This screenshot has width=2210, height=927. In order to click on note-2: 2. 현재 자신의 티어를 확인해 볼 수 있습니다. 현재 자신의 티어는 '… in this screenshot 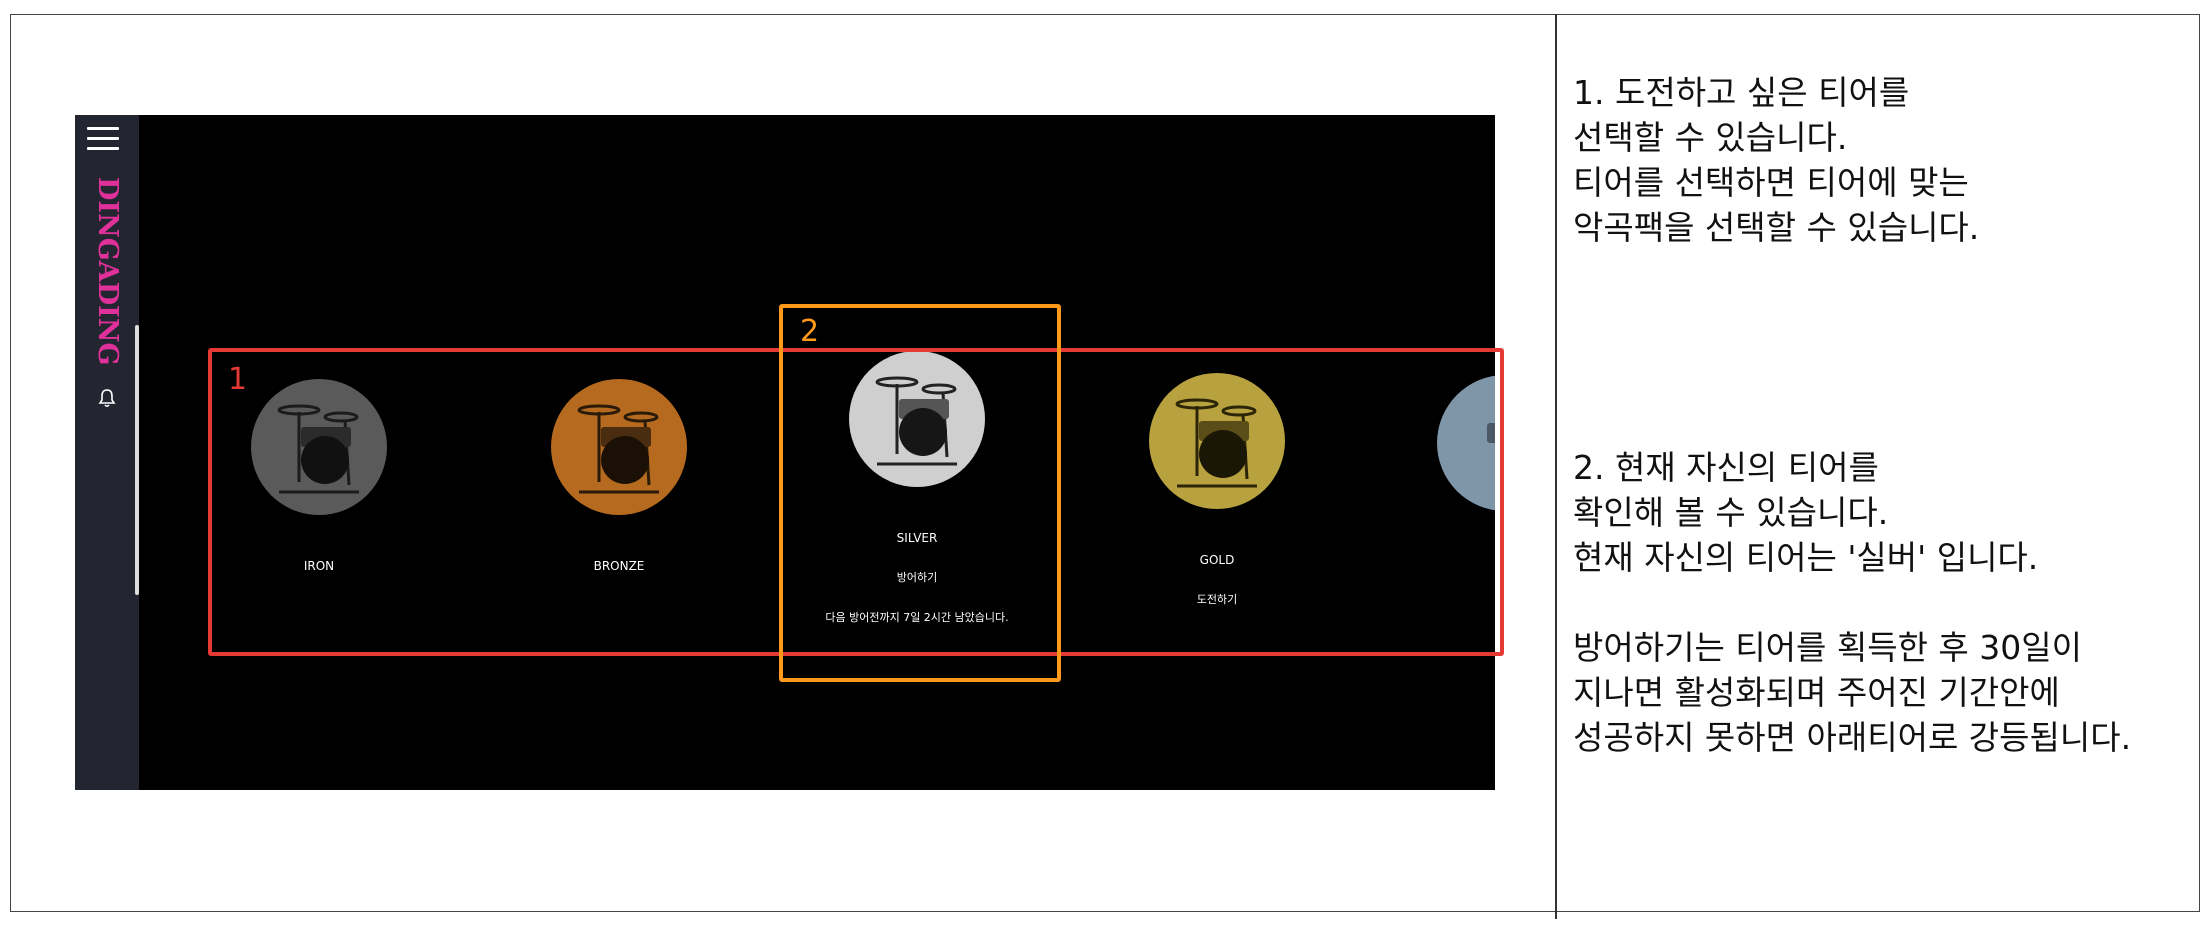, I will do `click(1852, 602)`.